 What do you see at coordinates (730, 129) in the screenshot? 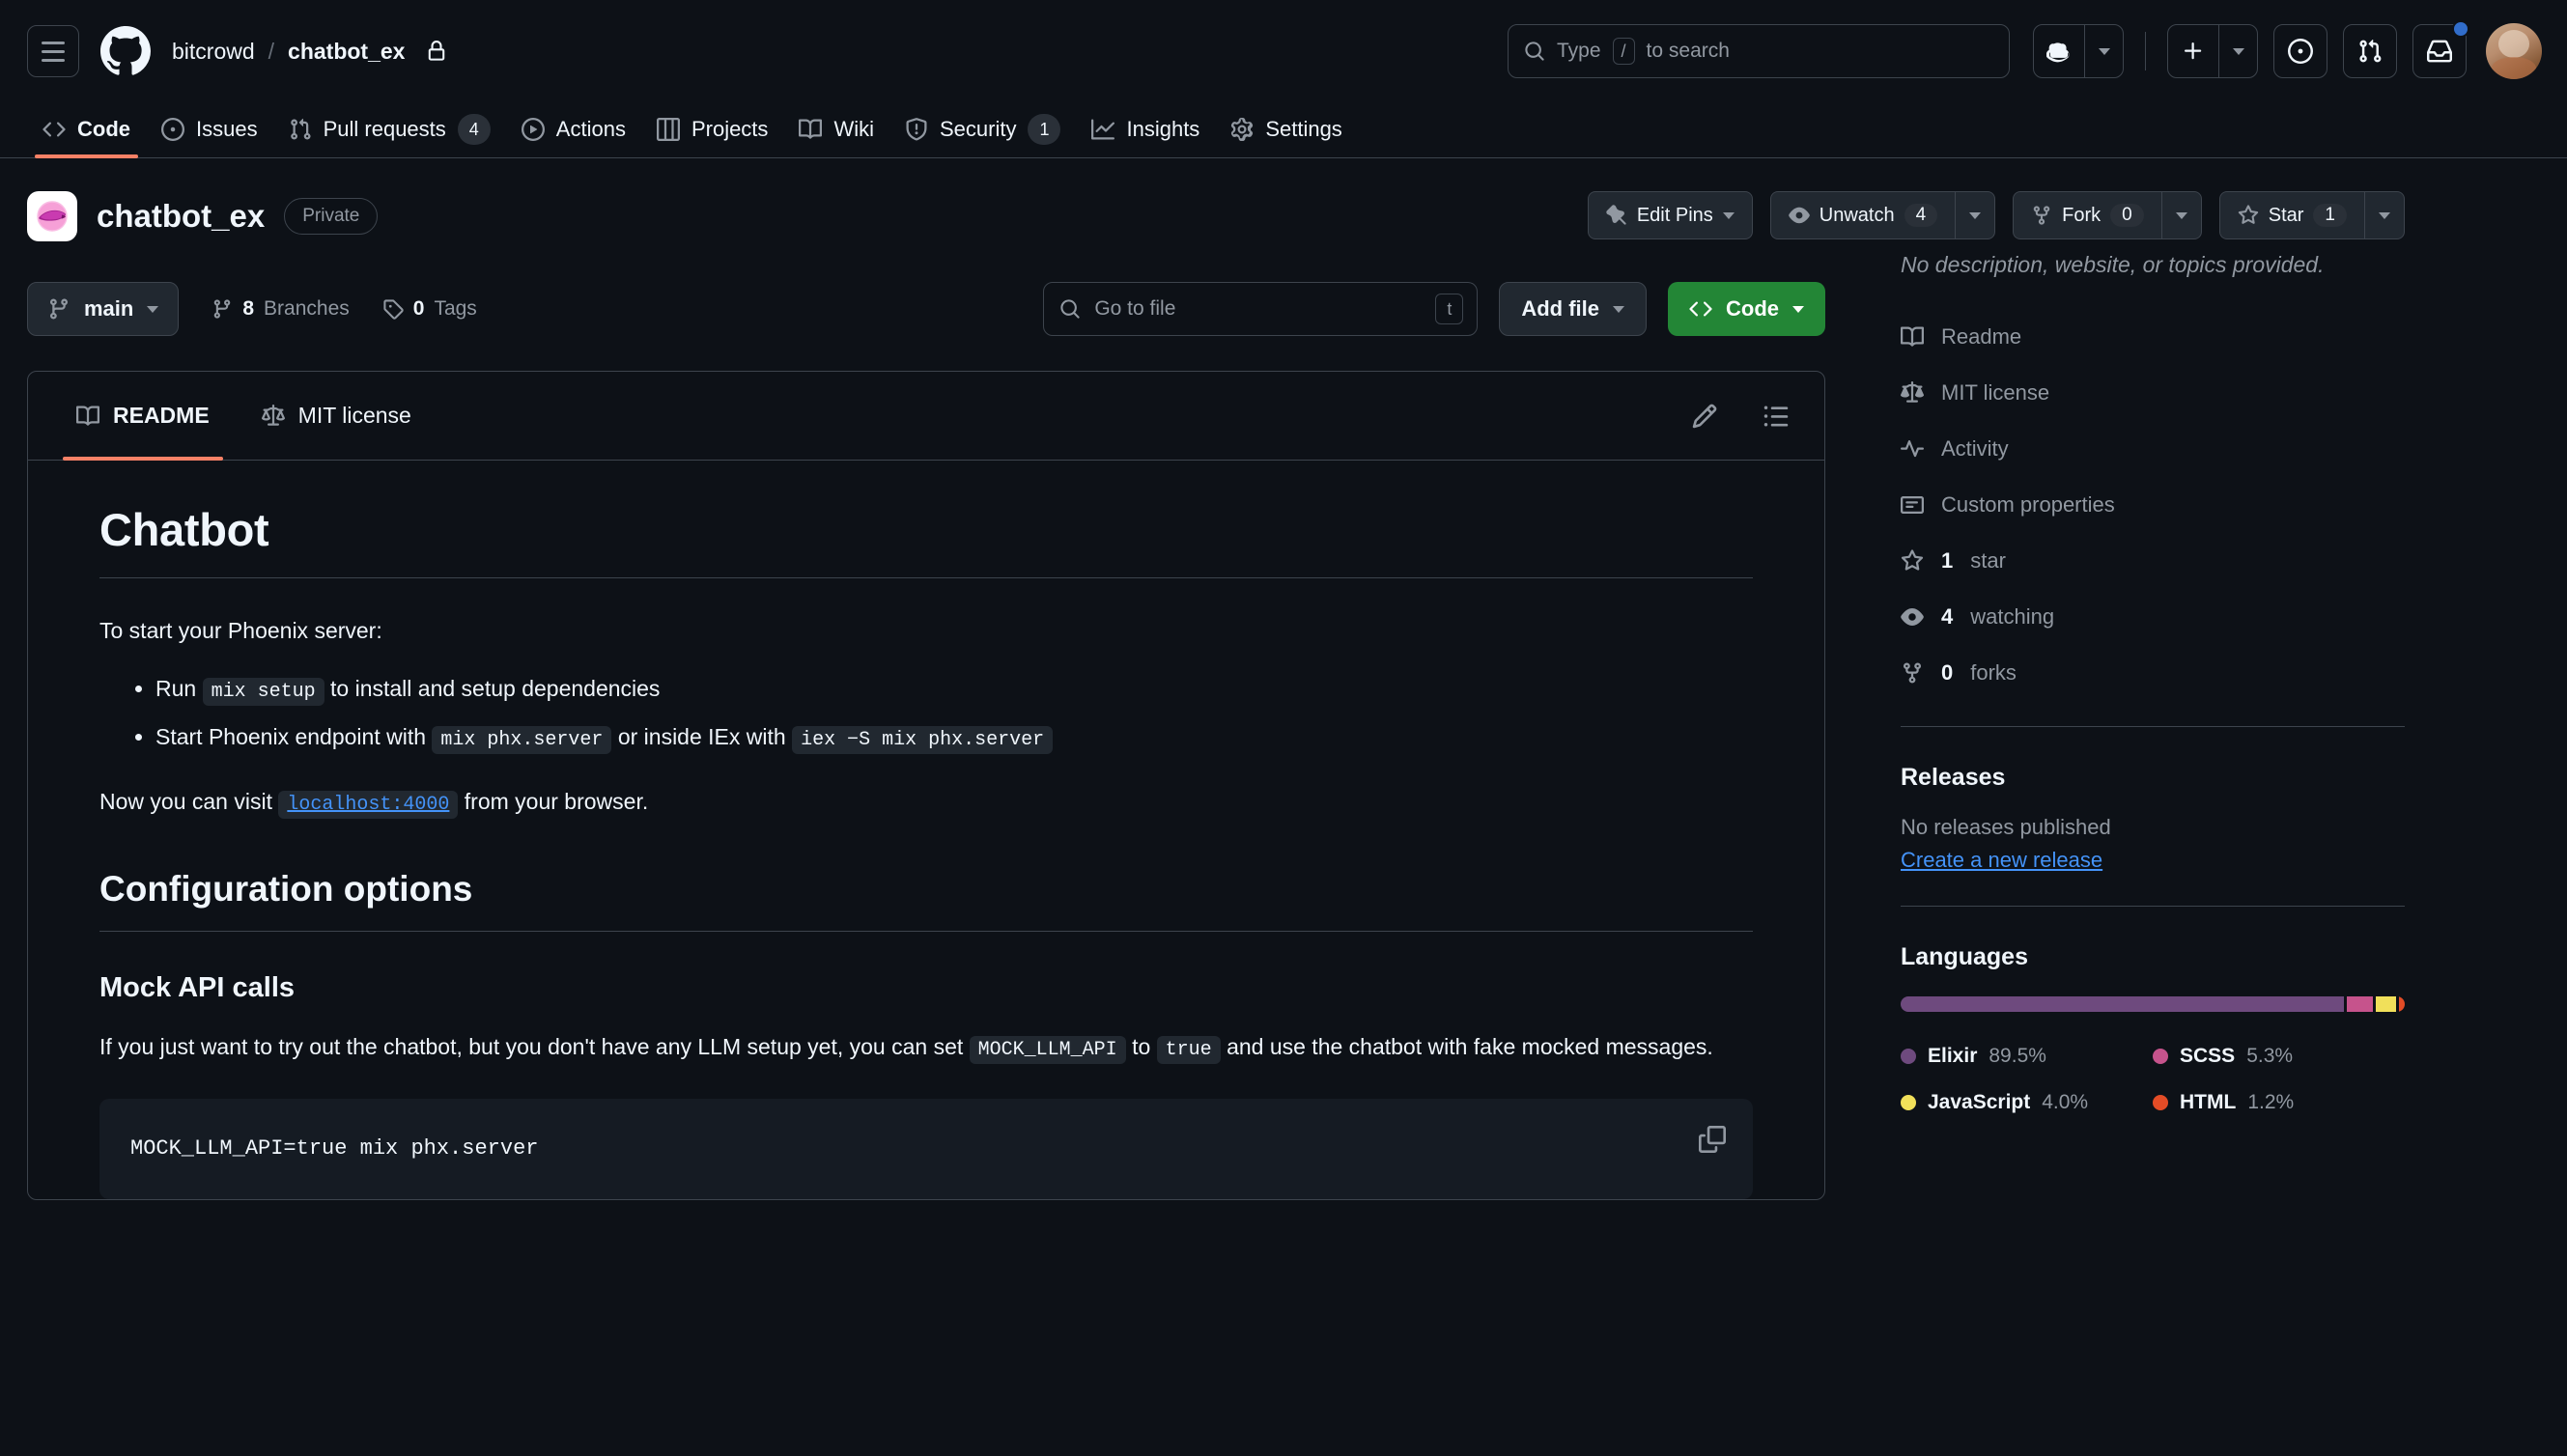
I see `tab-projects-label: Projects` at bounding box center [730, 129].